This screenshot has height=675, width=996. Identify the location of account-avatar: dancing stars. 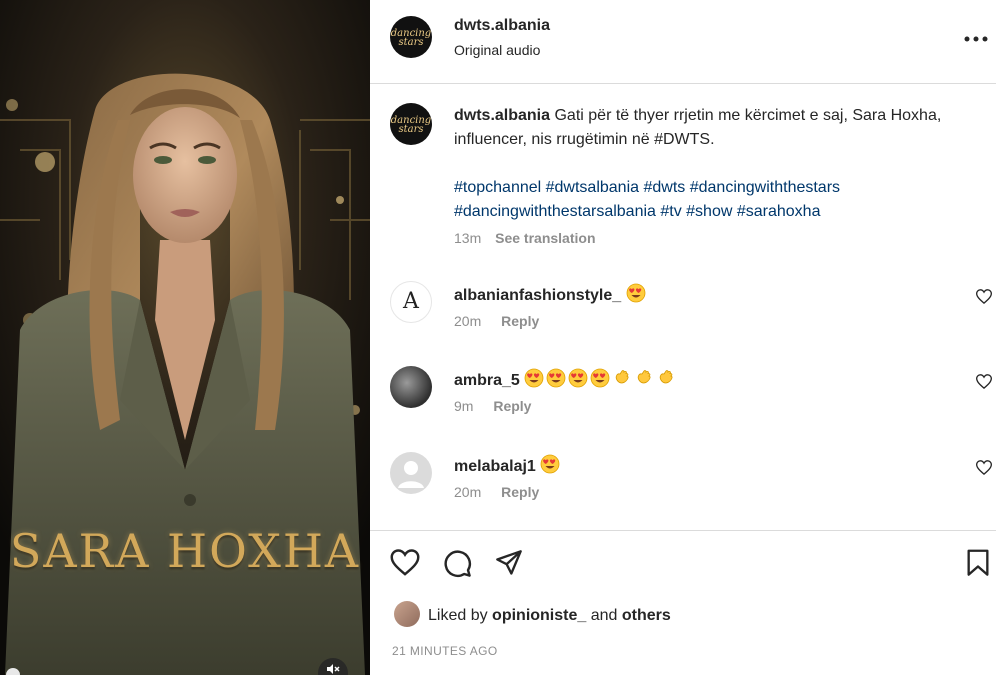
(411, 37).